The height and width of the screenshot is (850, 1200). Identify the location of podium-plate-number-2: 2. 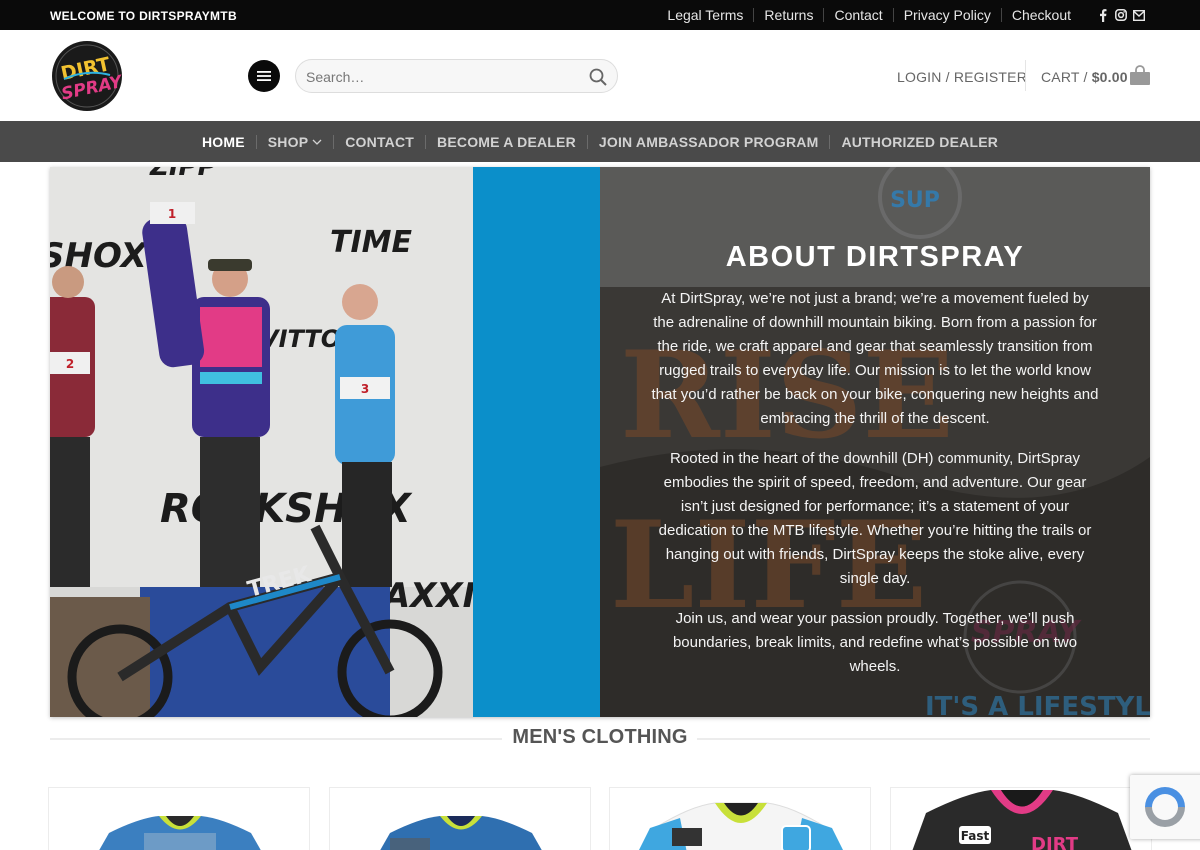
(70, 364).